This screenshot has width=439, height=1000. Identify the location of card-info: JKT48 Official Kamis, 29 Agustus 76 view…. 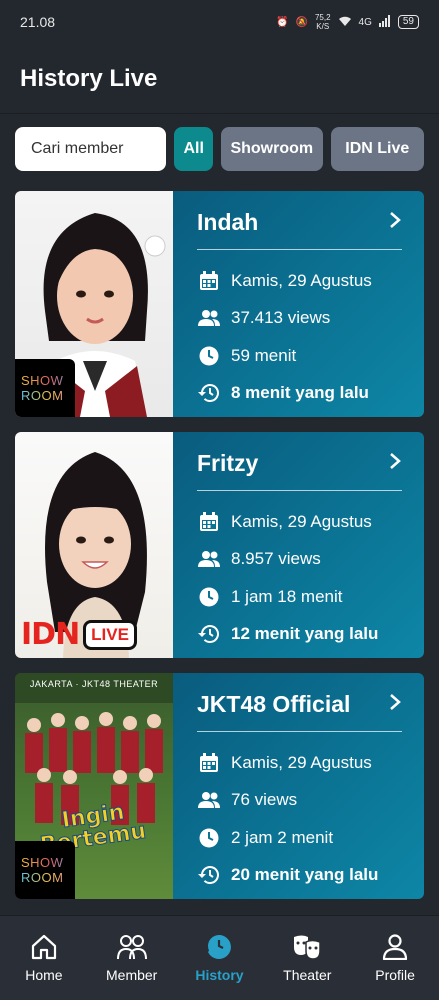
(298, 786).